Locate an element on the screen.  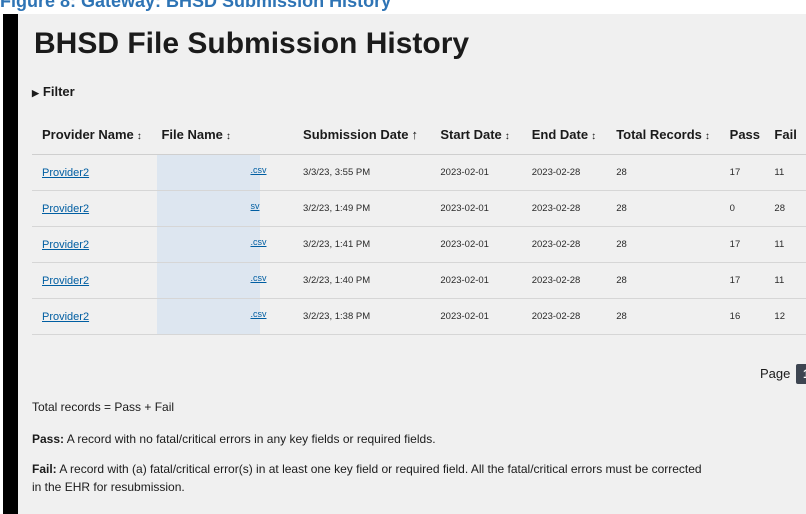
file-name-cell: sv is located at coordinates (222, 208).